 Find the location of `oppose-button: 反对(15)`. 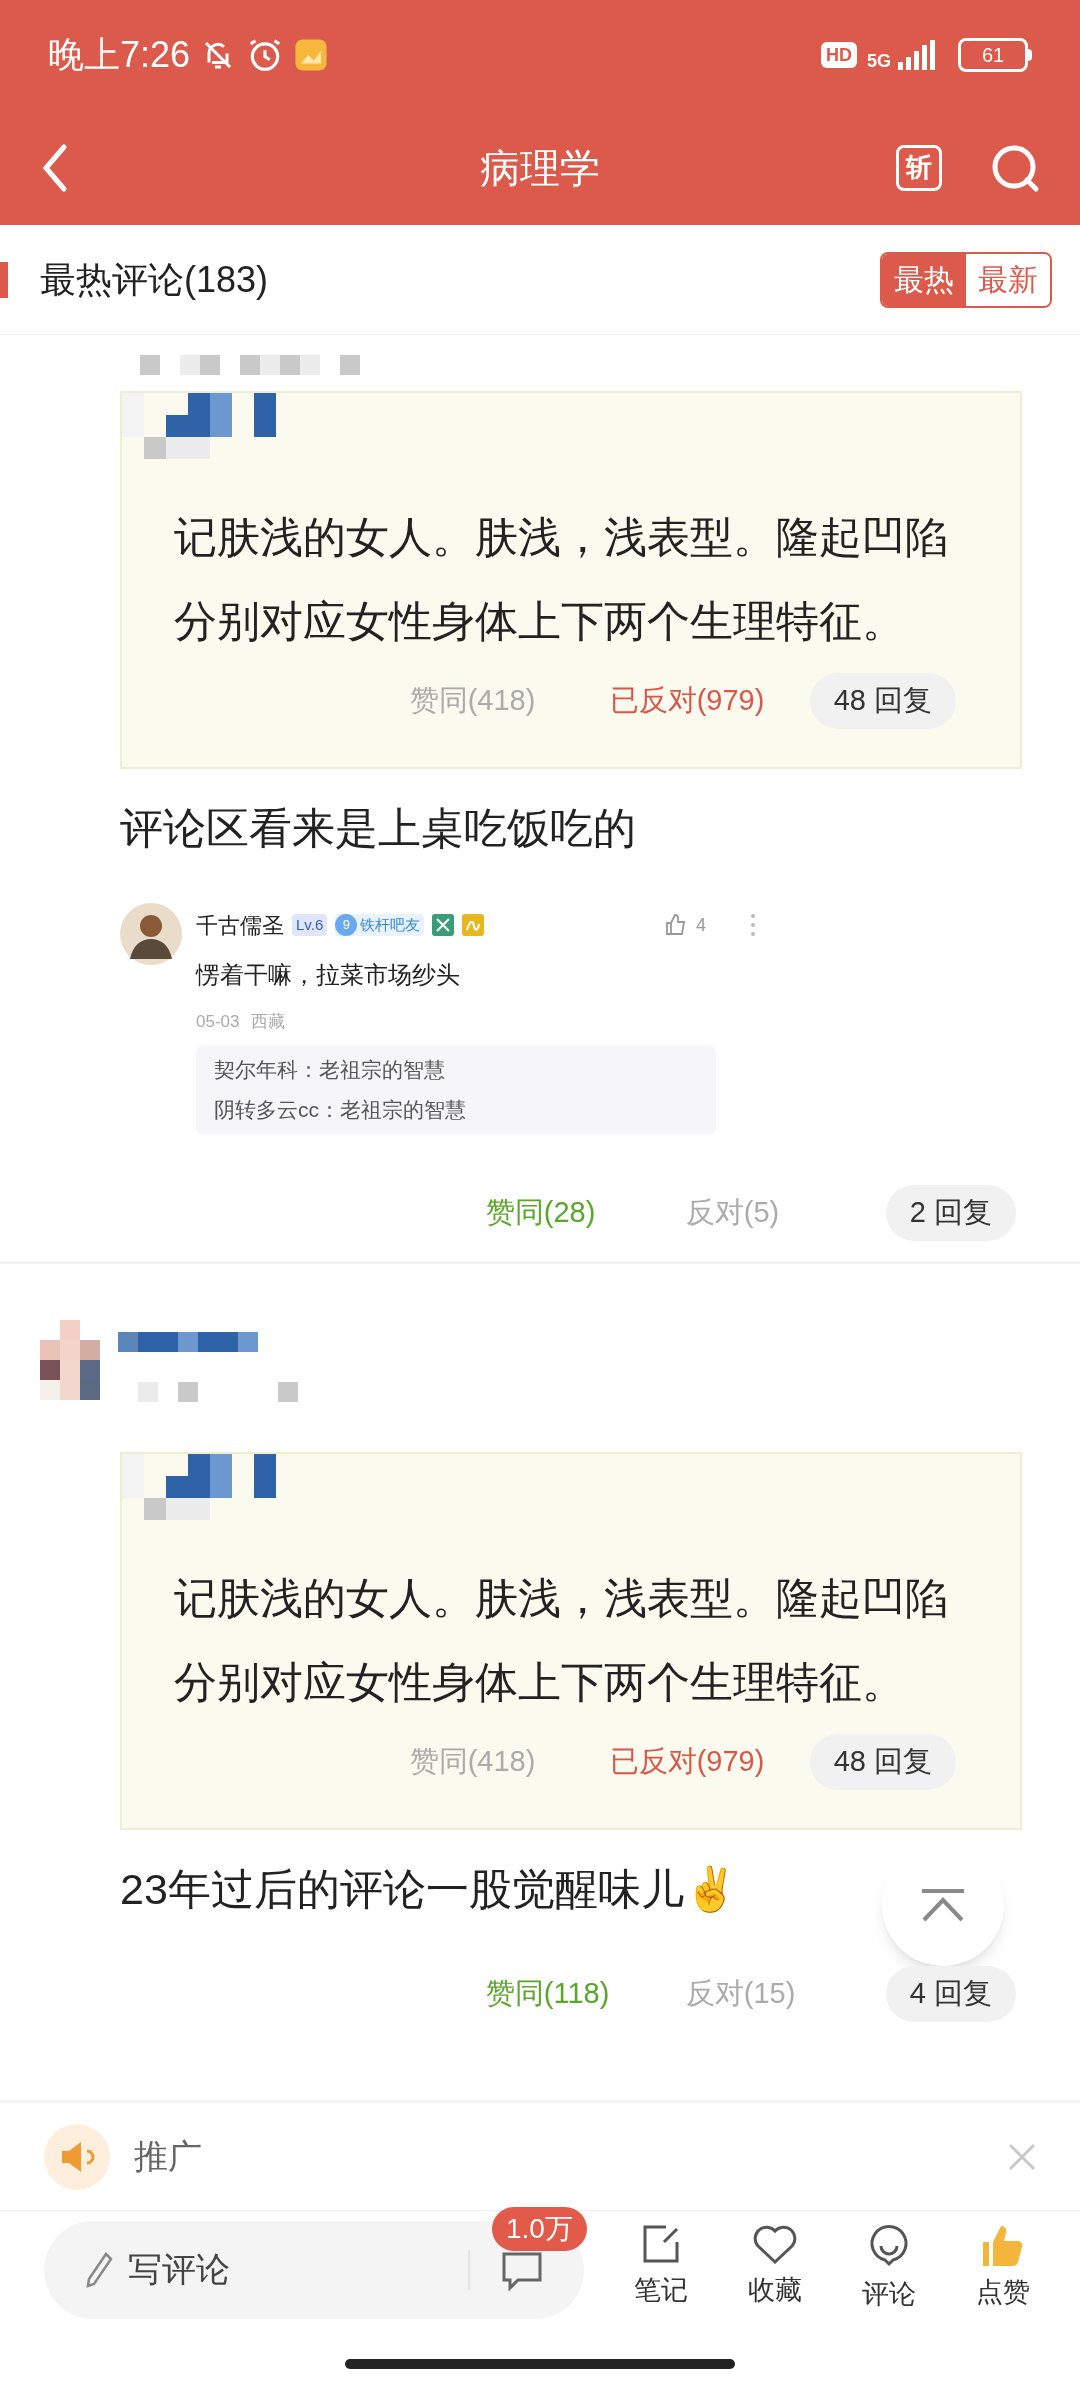

oppose-button: 反对(15) is located at coordinates (785, 1993).